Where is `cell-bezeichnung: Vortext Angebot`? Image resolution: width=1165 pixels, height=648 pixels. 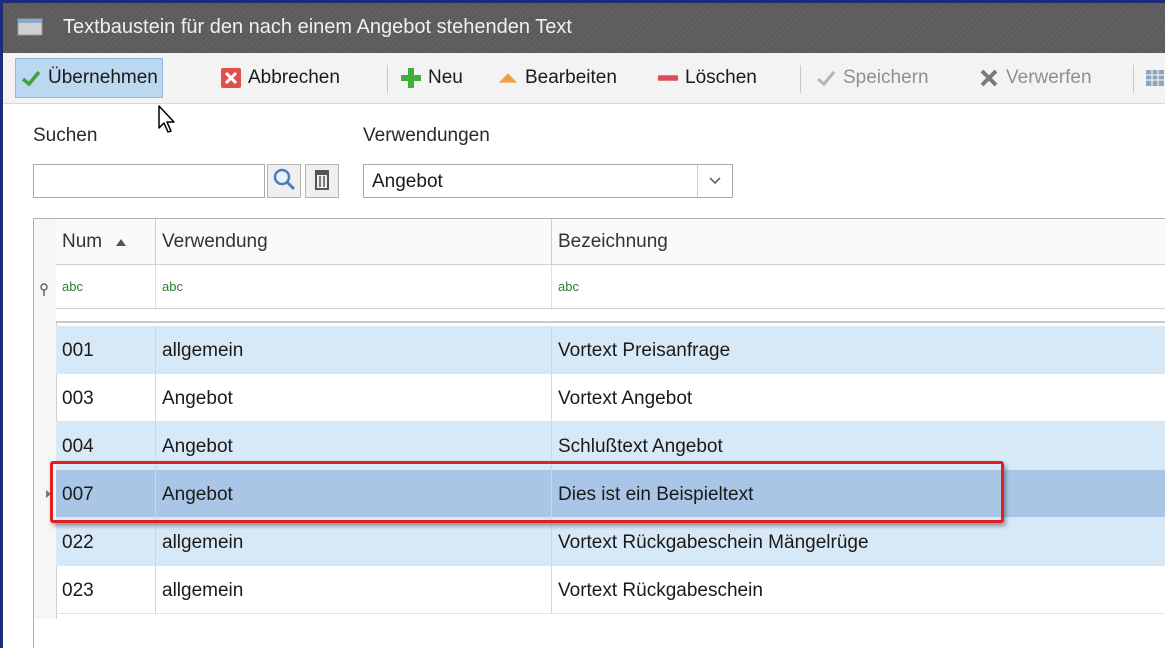
cell-bezeichnung: Vortext Angebot is located at coordinates (858, 398).